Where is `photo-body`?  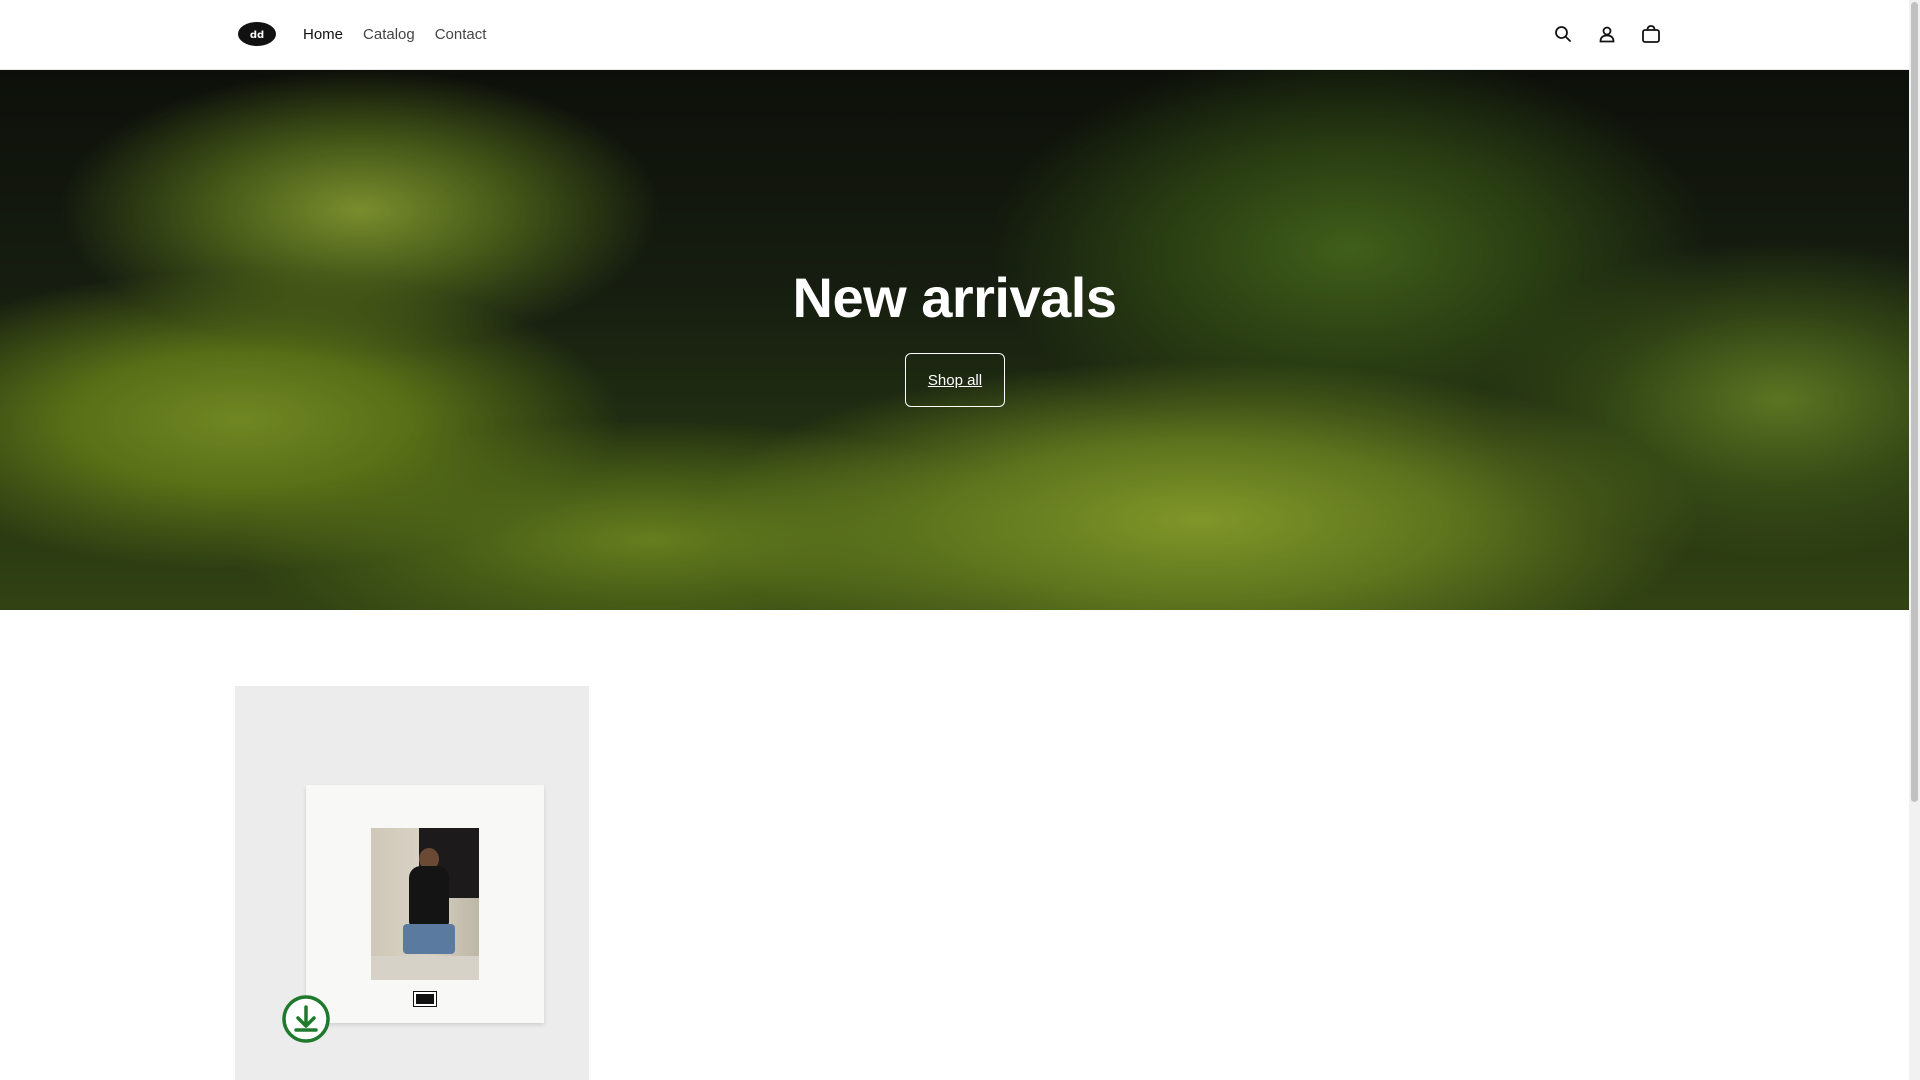
photo-body is located at coordinates (429, 896).